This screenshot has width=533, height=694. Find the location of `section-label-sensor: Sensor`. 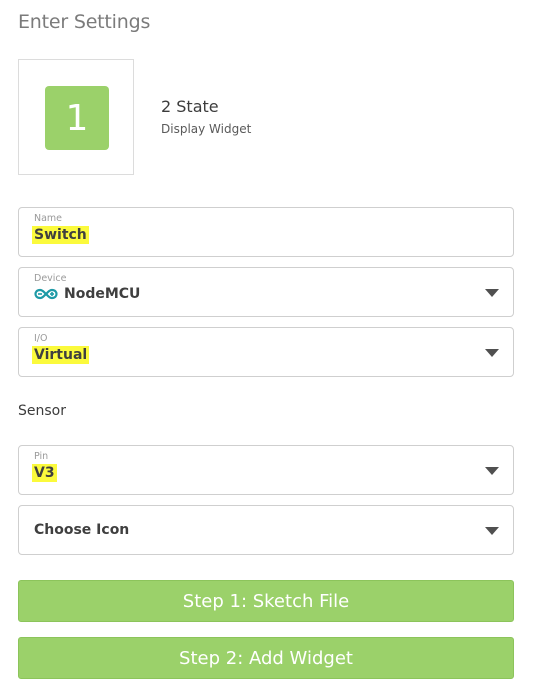

section-label-sensor: Sensor is located at coordinates (42, 411).